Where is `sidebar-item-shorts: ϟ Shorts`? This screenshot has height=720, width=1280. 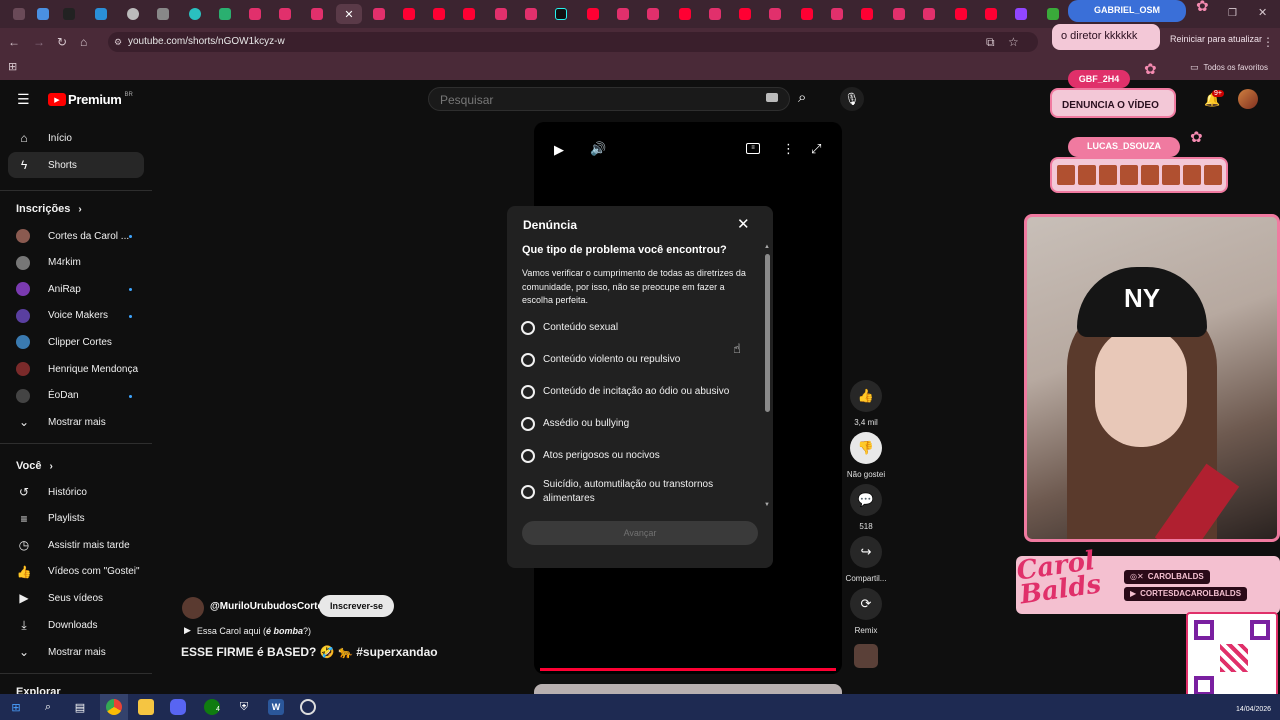
sidebar-item-shorts: ϟ Shorts is located at coordinates (46, 165).